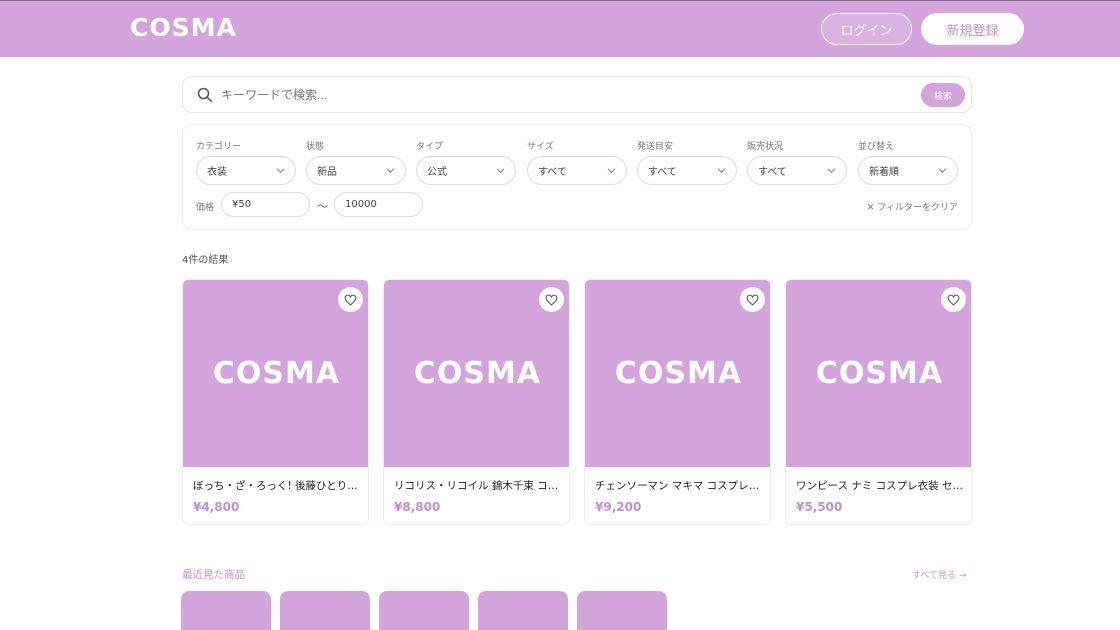  I want to click on filter-category: カテゴリー 衣装, so click(246, 162).